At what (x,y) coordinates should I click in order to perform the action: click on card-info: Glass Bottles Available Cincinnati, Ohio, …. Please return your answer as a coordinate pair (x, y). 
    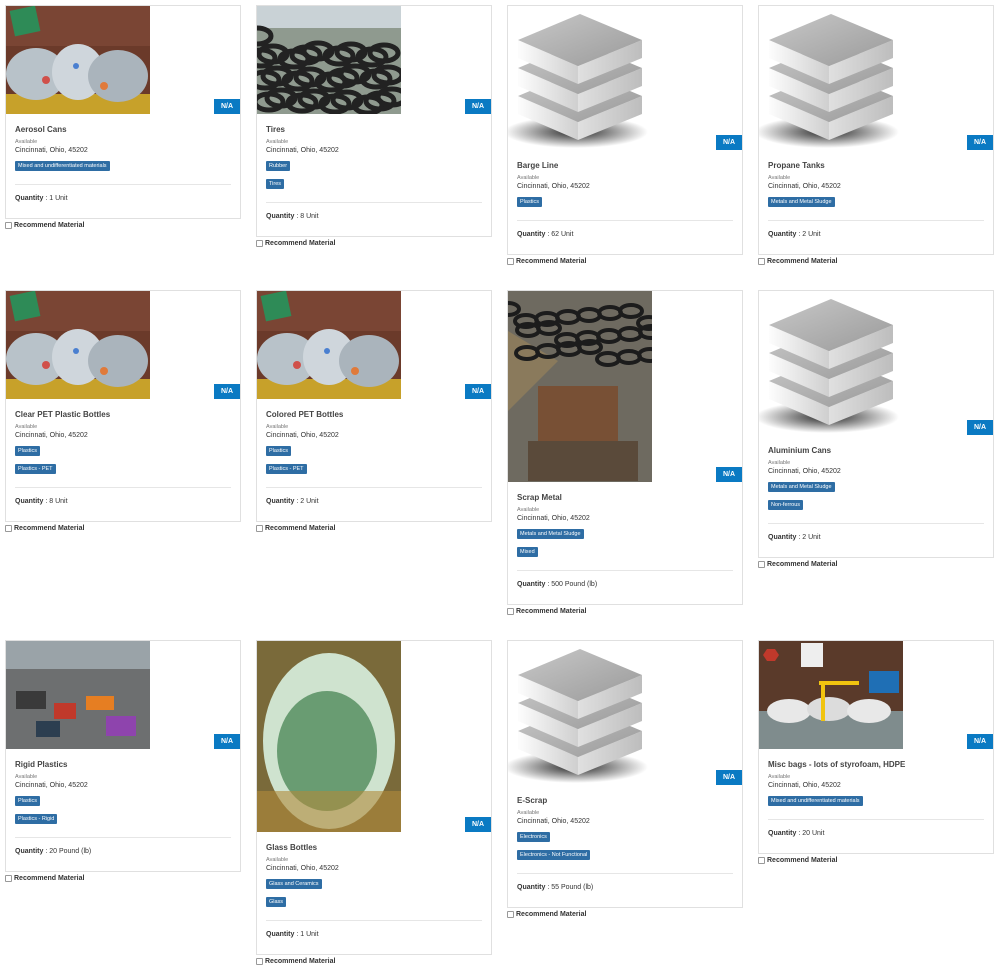
    Looking at the image, I should click on (374, 898).